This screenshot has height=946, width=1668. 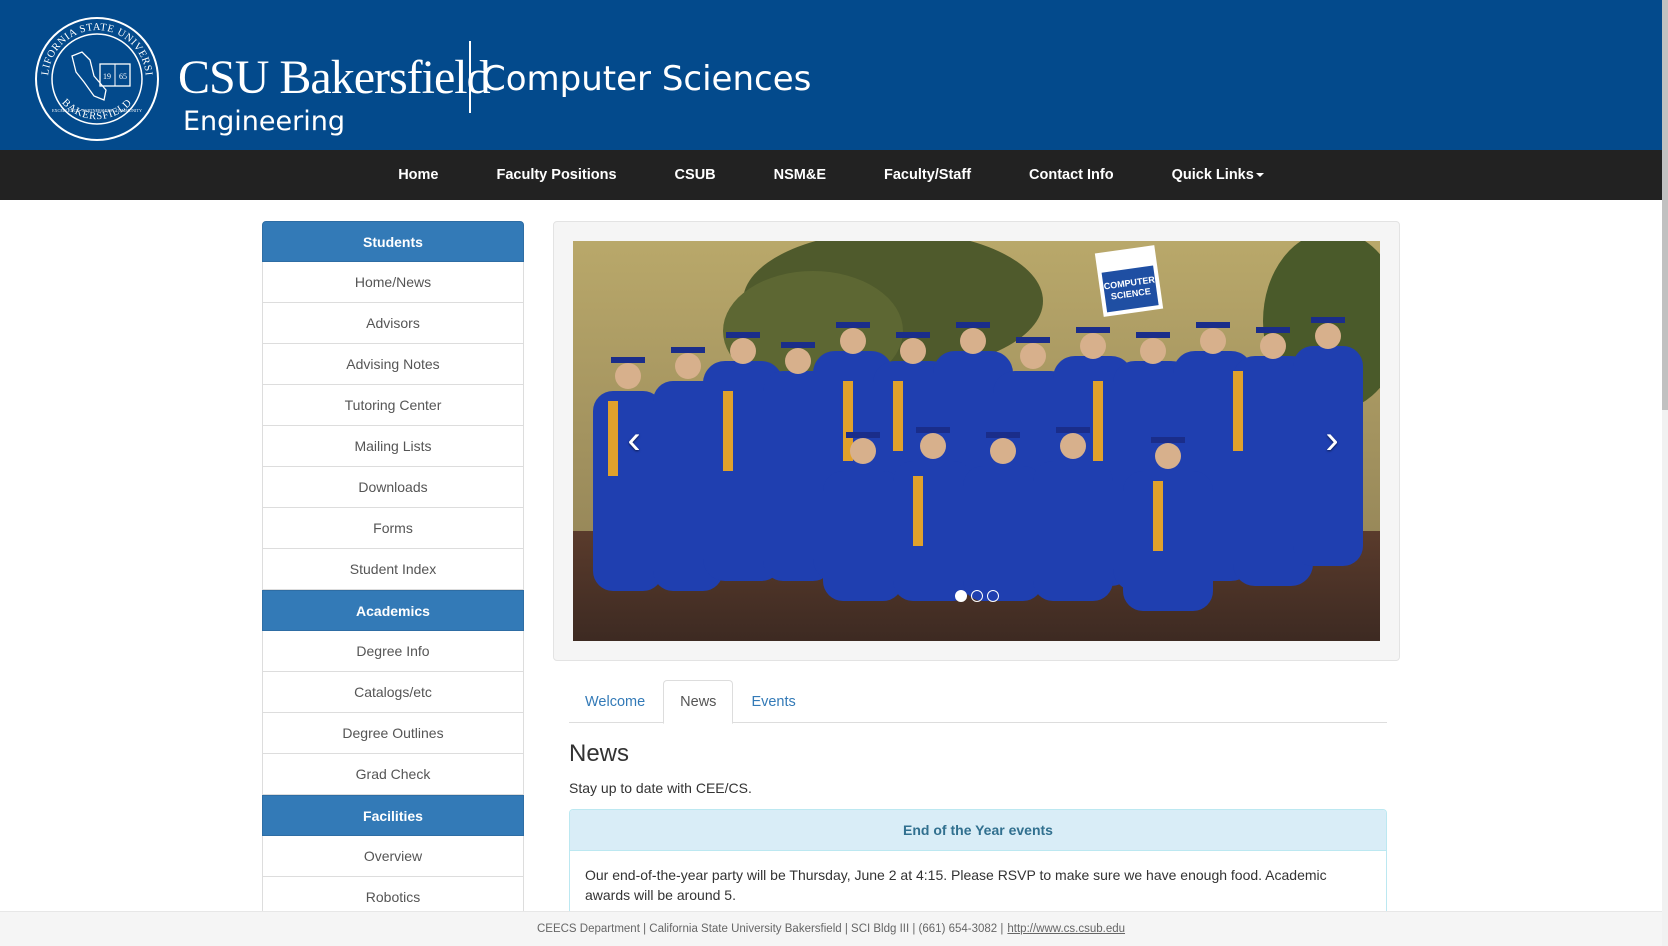 I want to click on sidebar-item-forms: Forms, so click(x=393, y=528).